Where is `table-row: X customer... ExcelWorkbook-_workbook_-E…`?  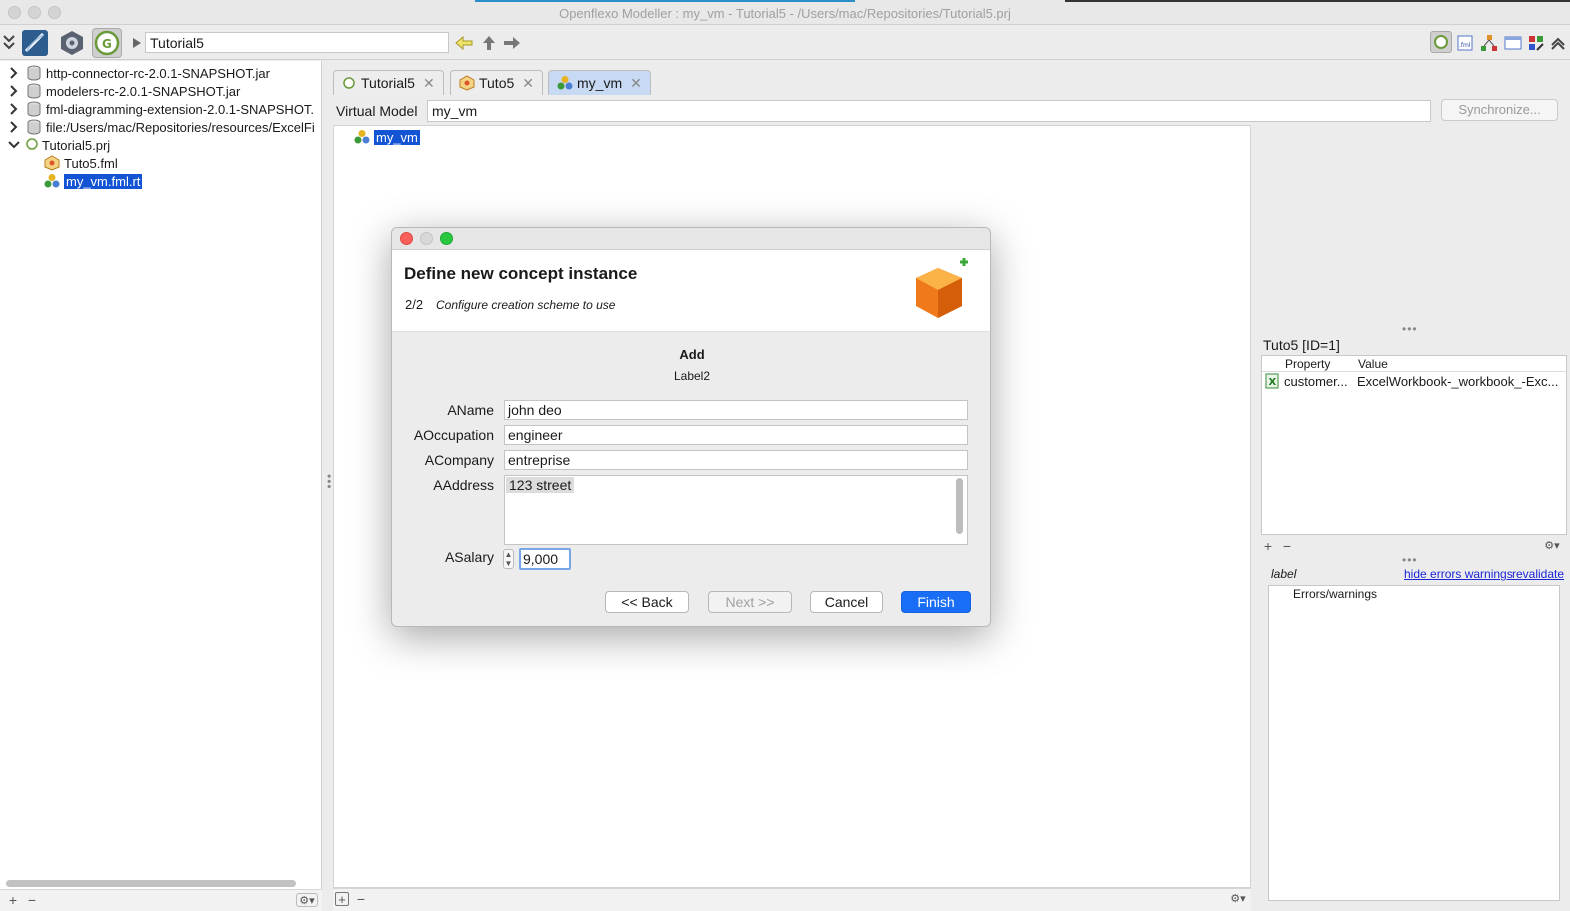 table-row: X customer... ExcelWorkbook-_workbook_-E… is located at coordinates (1414, 381).